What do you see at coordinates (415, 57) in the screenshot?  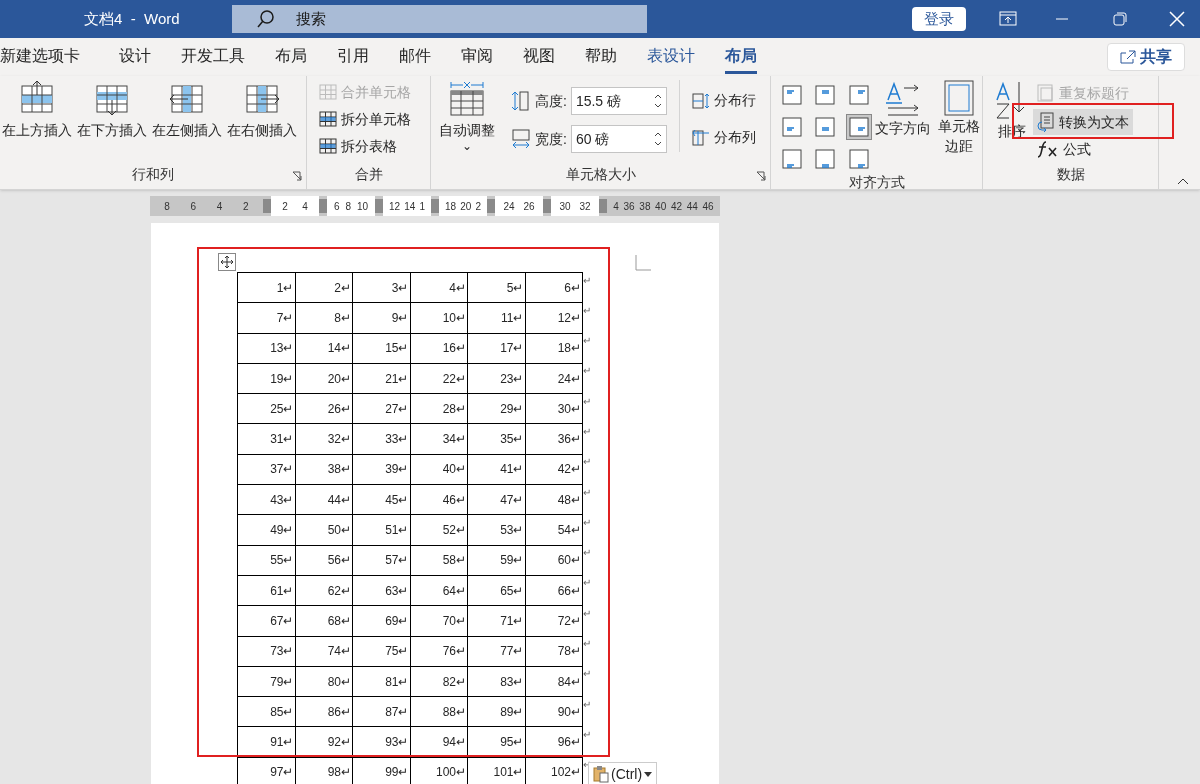 I see `ribbon-tab: 邮件` at bounding box center [415, 57].